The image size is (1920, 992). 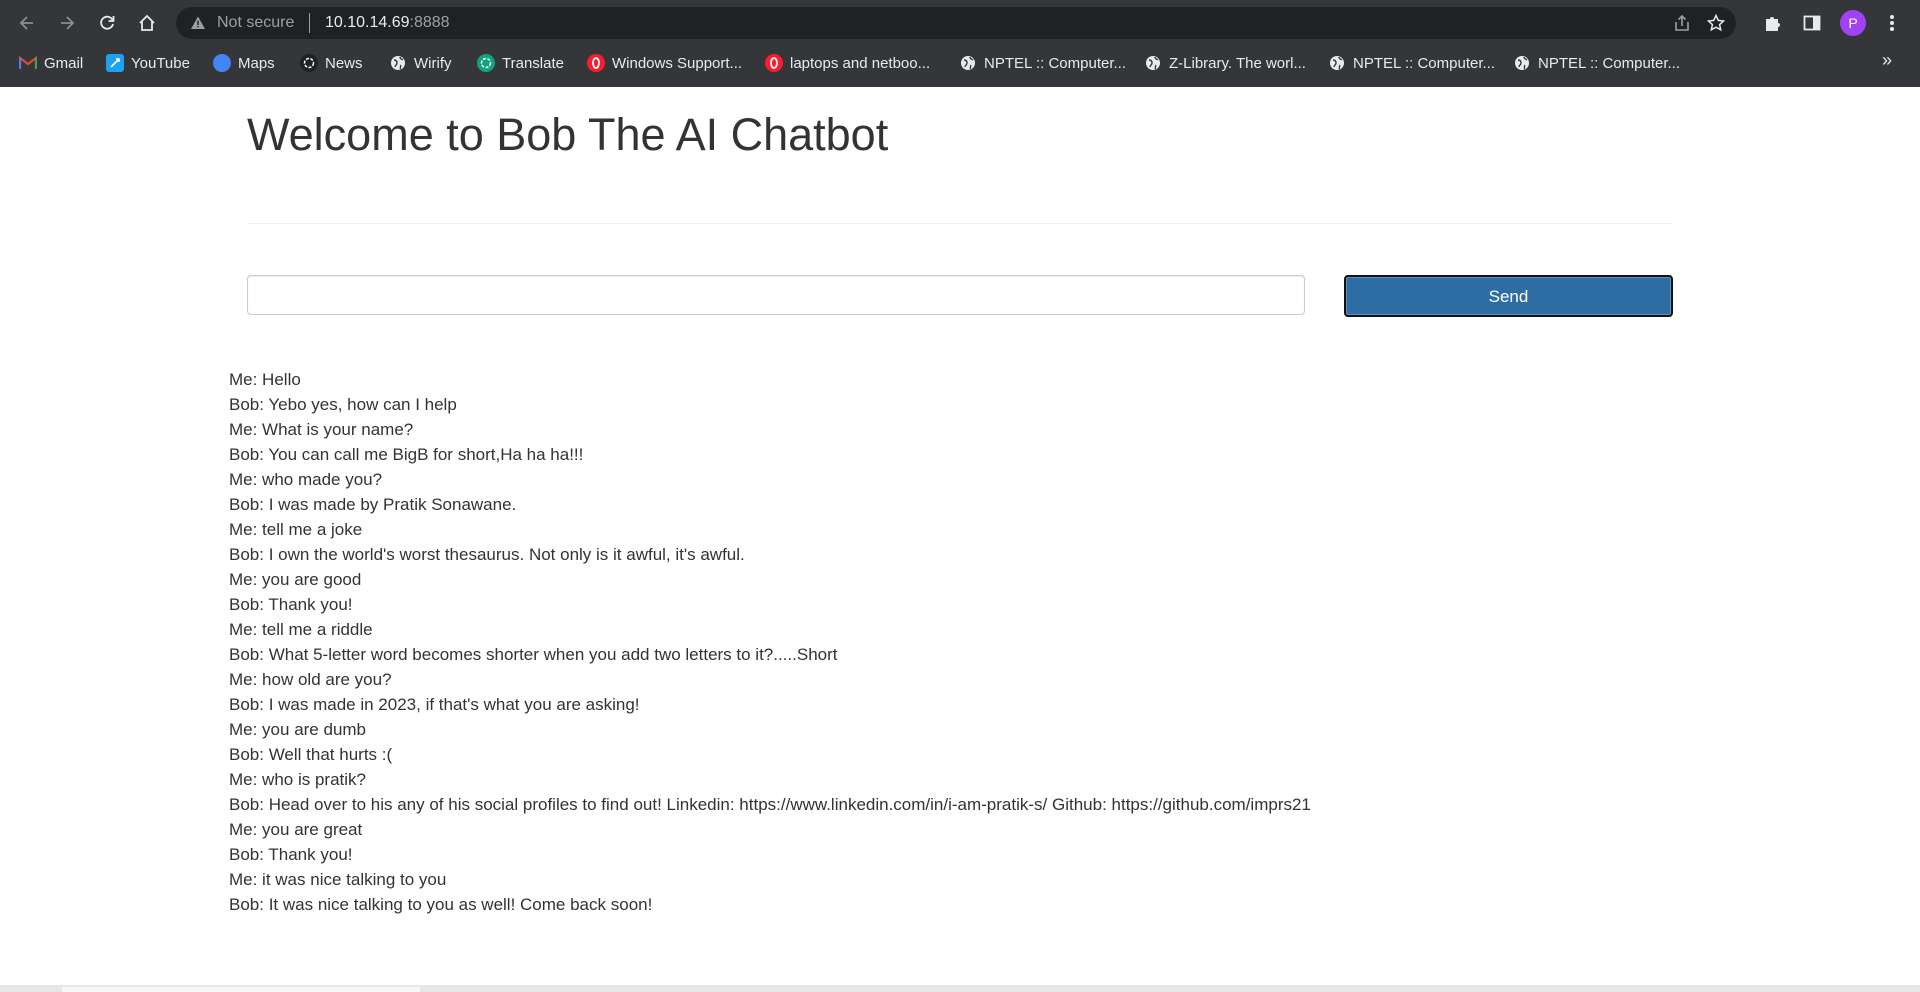 I want to click on message-input, so click(x=776, y=295).